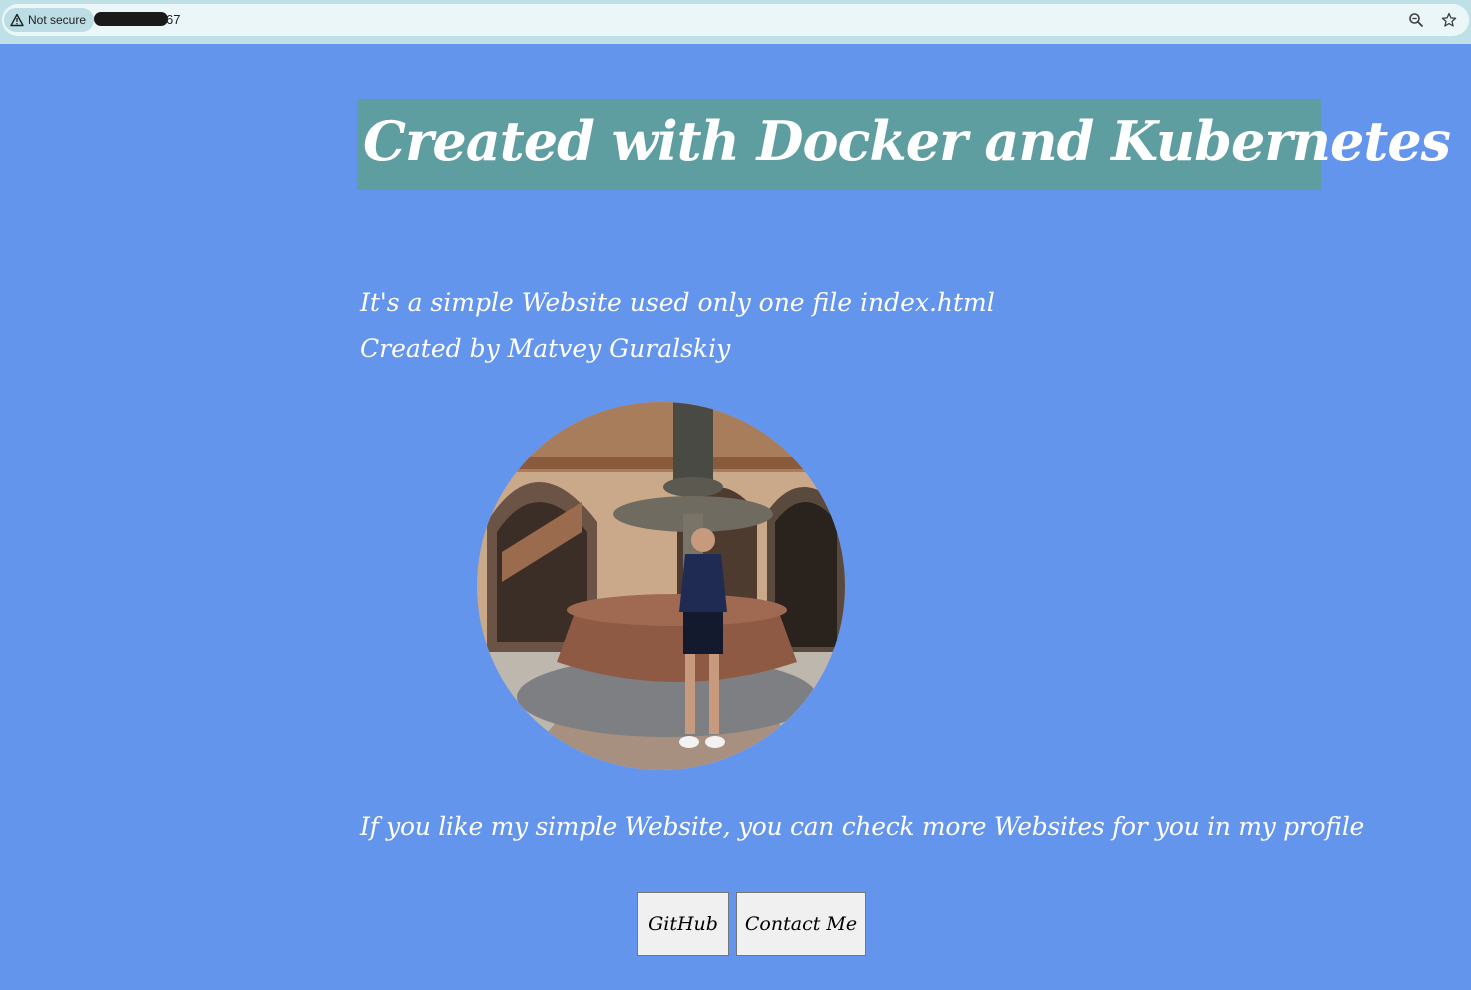 The image size is (1471, 990). What do you see at coordinates (801, 924) in the screenshot?
I see `contact-me-button: Contact Me` at bounding box center [801, 924].